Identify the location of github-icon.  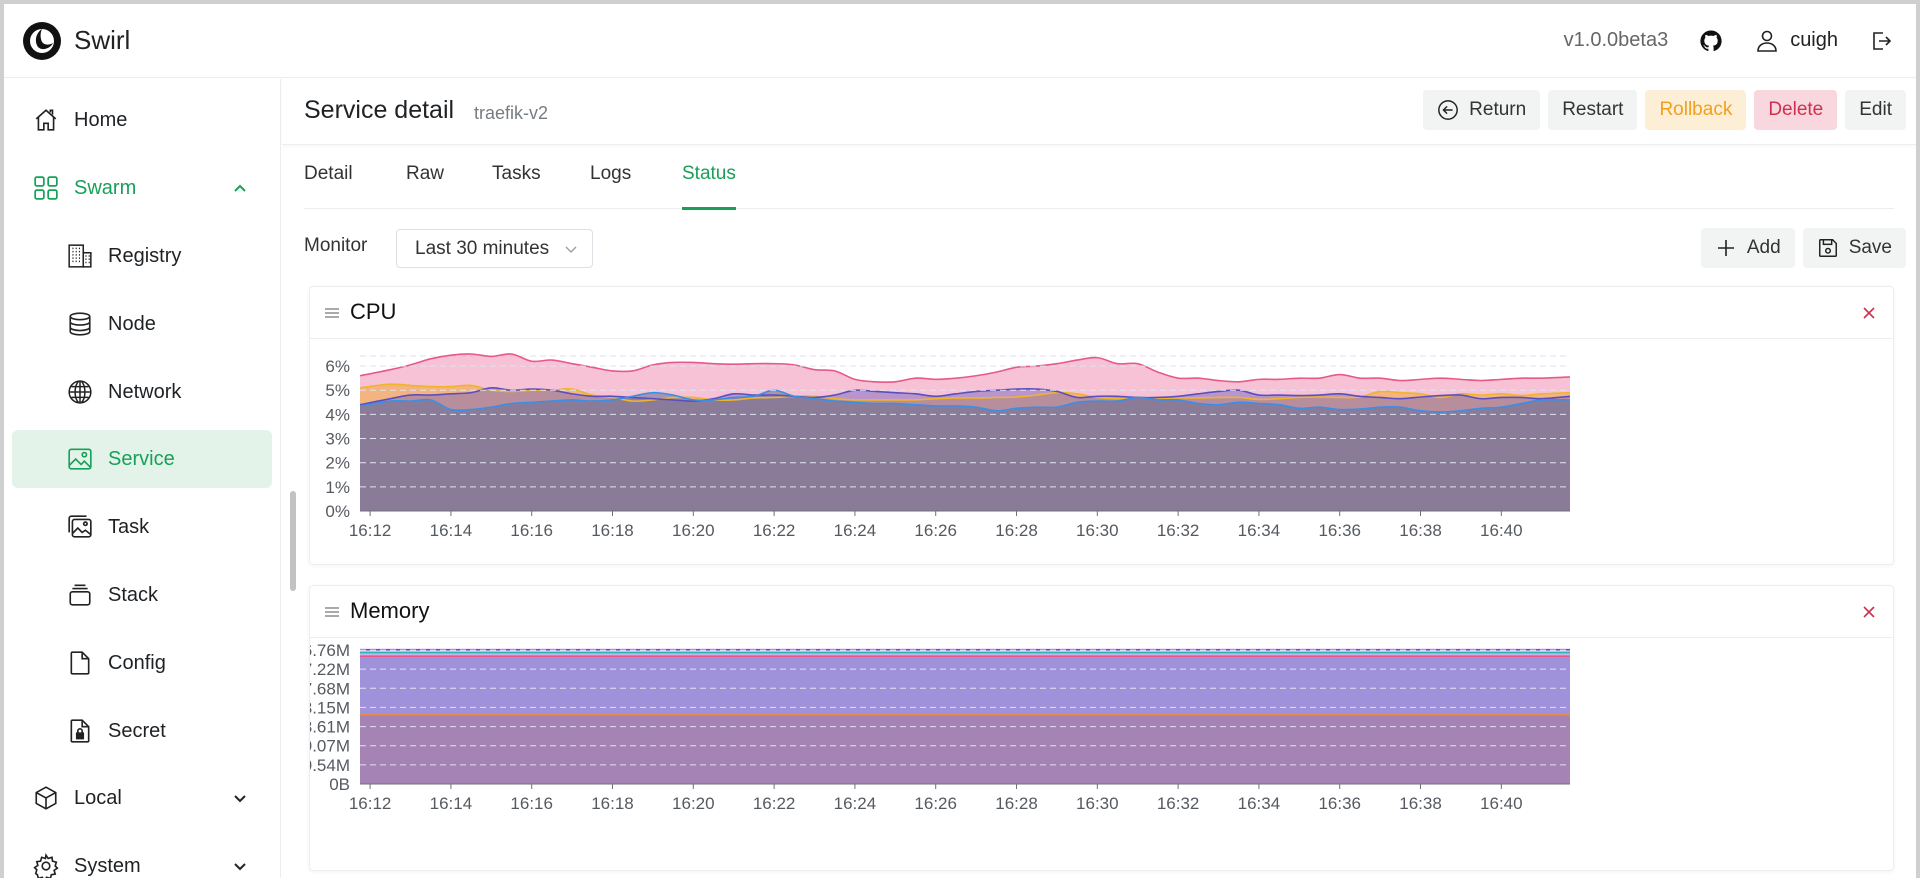
(1711, 41).